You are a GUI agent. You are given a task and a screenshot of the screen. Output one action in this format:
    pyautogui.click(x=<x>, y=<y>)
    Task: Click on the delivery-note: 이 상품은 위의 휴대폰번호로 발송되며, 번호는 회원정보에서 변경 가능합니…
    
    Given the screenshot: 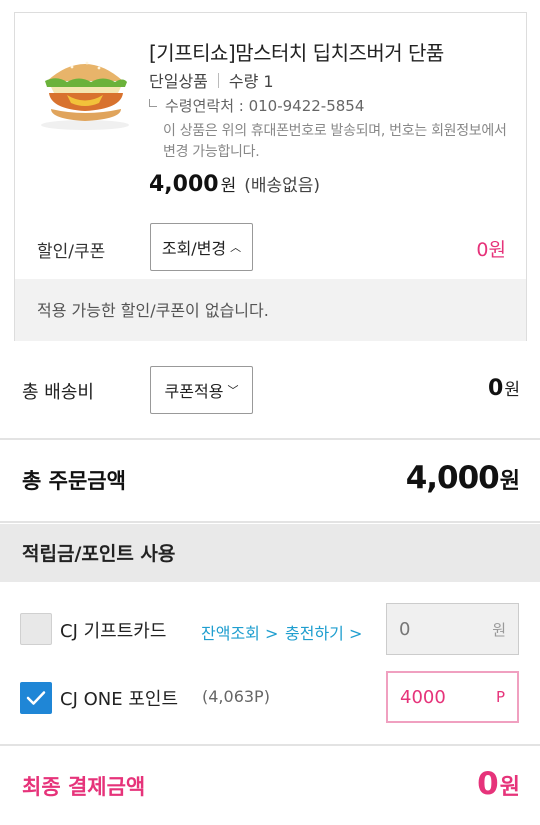 What is the action you would take?
    pyautogui.click(x=335, y=141)
    